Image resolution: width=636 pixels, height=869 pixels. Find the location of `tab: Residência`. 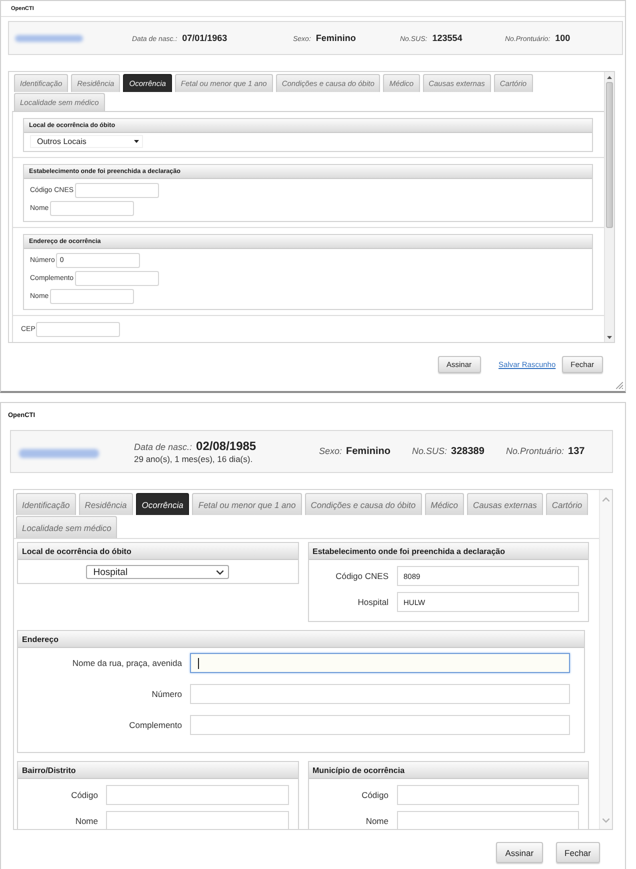

tab: Residência is located at coordinates (105, 504).